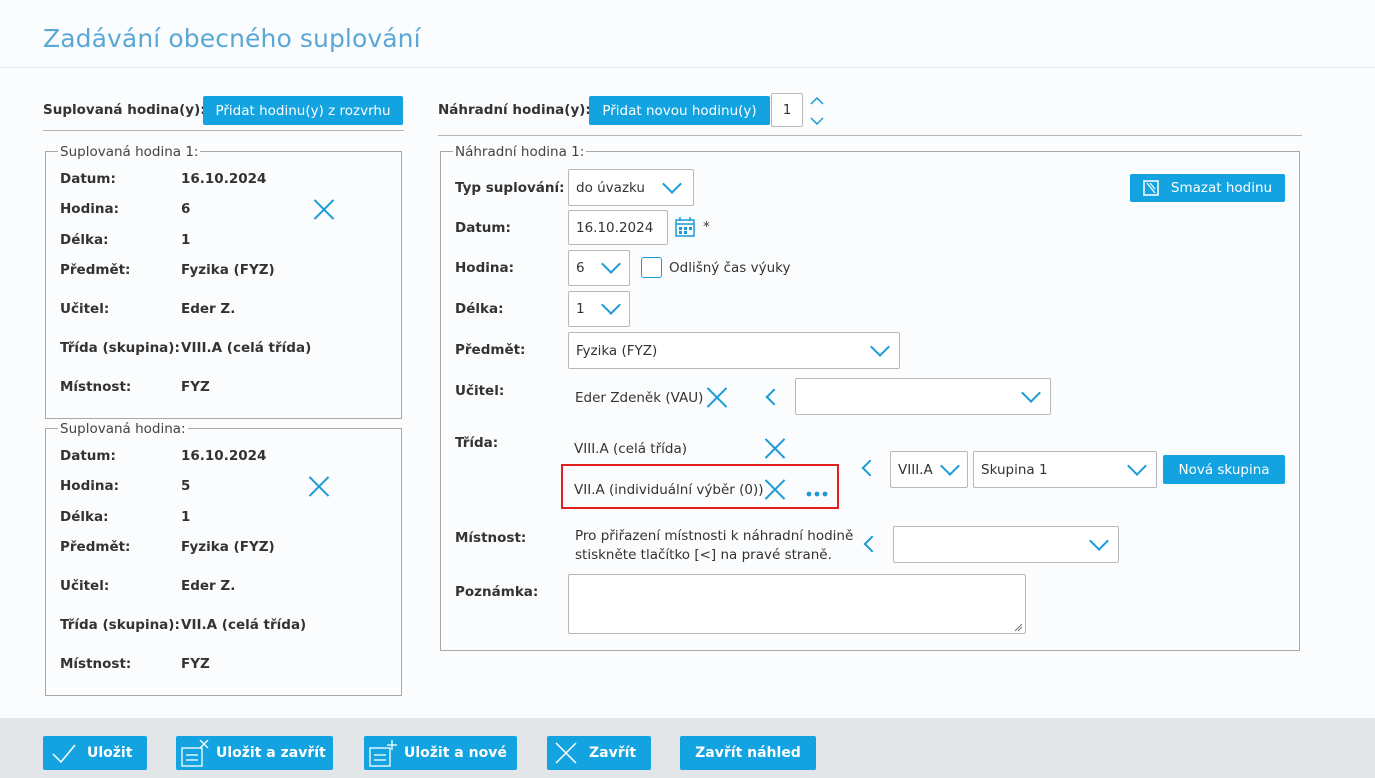 The image size is (1375, 778). What do you see at coordinates (483, 228) in the screenshot?
I see `date-label: Datum:` at bounding box center [483, 228].